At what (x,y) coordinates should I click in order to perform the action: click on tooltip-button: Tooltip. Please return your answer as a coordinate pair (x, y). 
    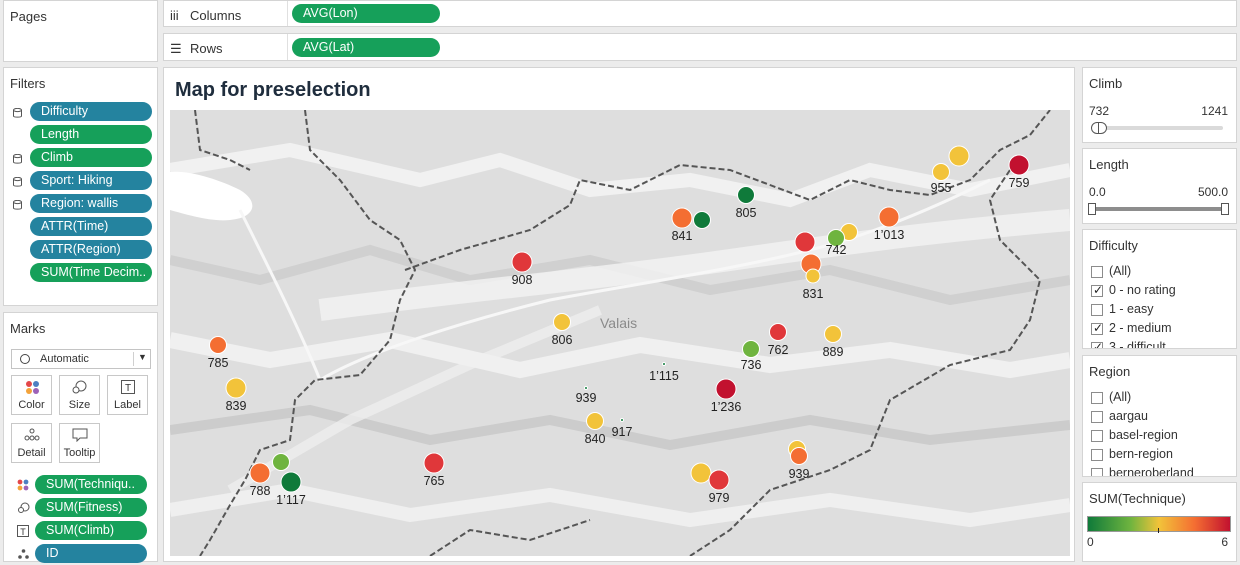
    Looking at the image, I should click on (79, 443).